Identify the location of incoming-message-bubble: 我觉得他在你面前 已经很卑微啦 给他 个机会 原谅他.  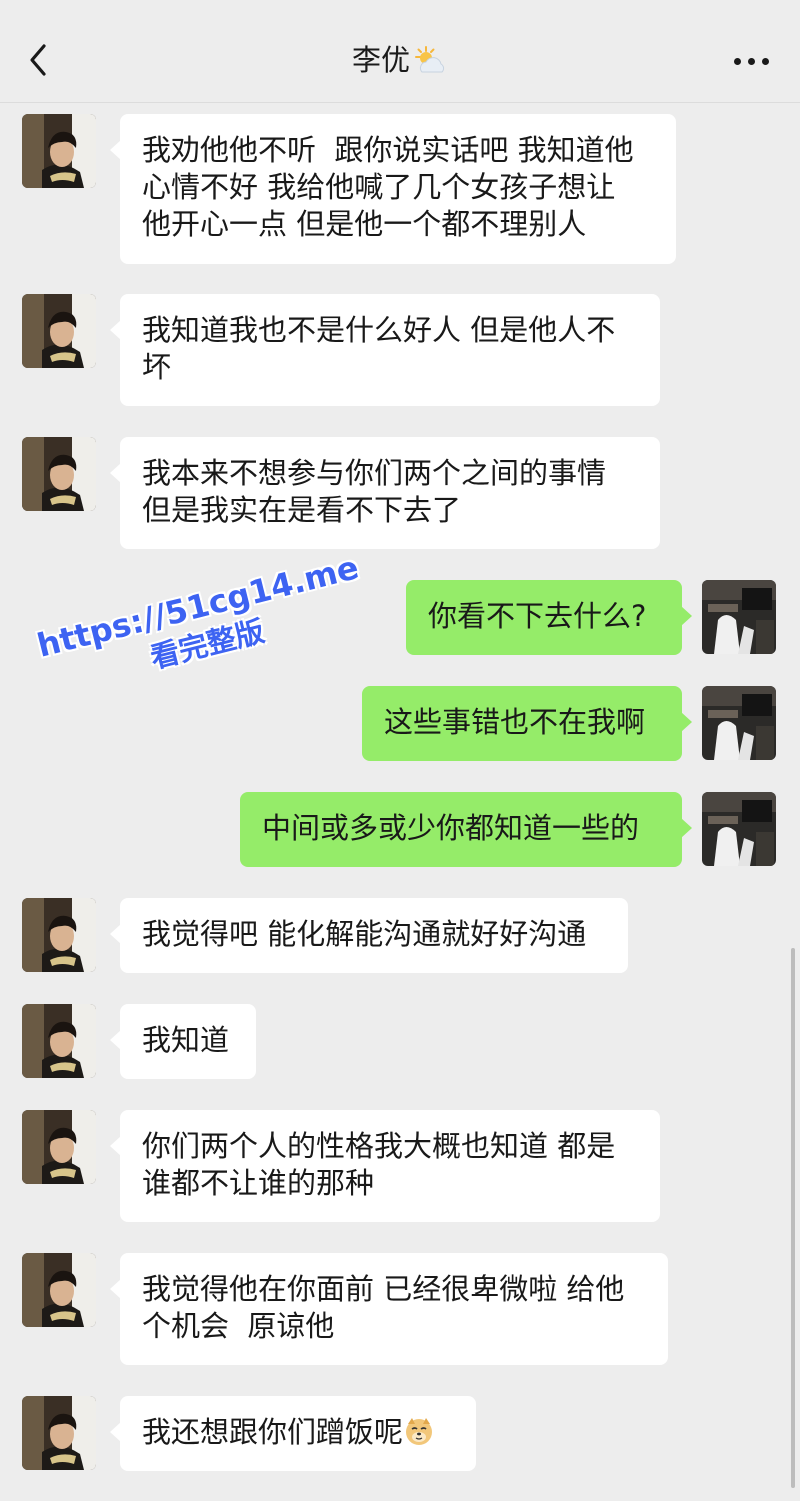
(389, 1309).